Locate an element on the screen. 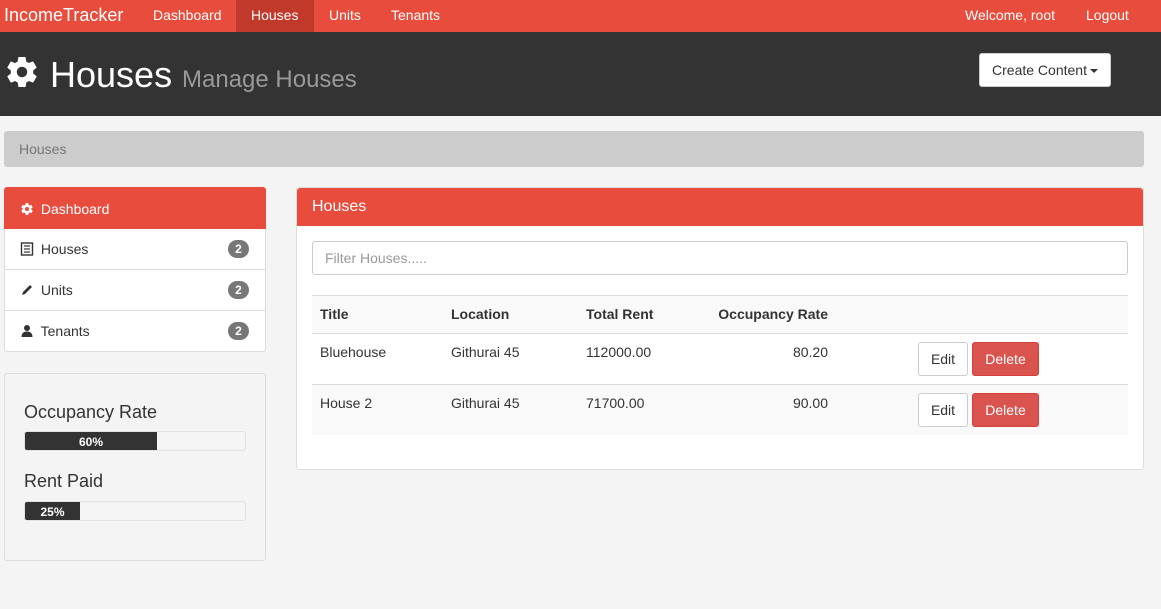  occupancy-progress: 60% is located at coordinates (135, 441).